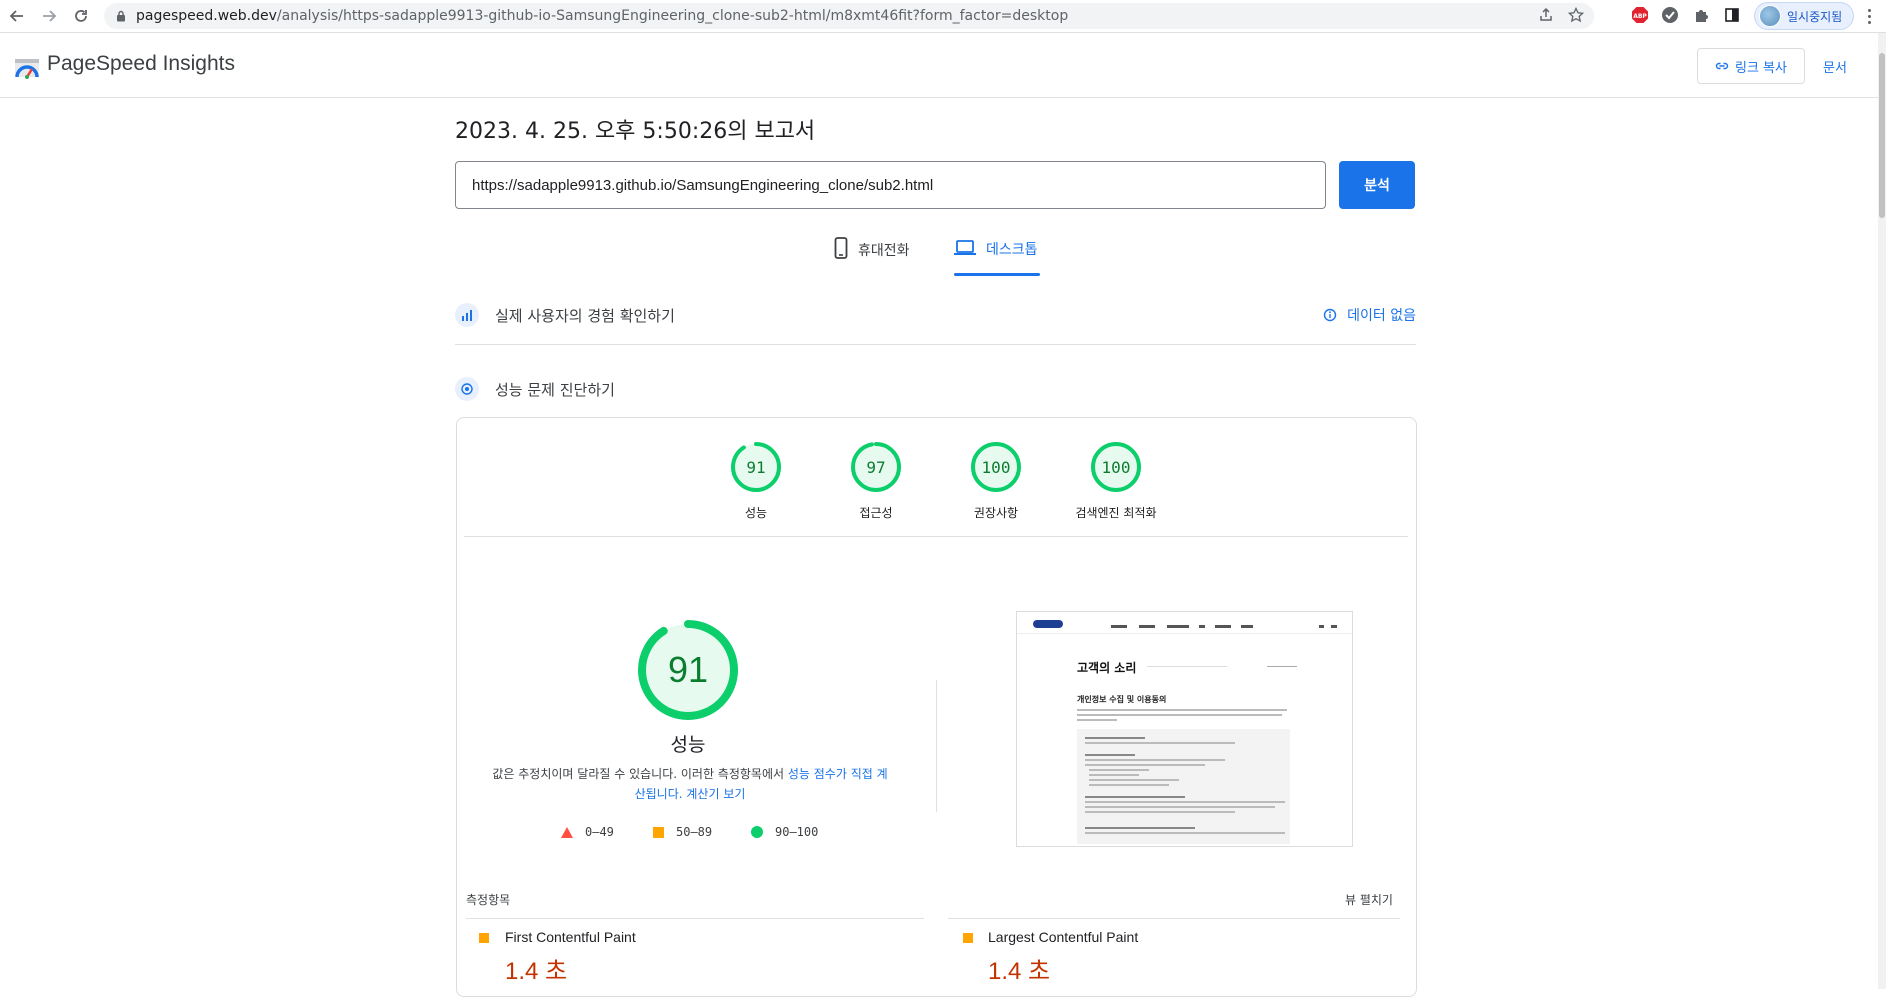  Describe the element at coordinates (1722, 66) in the screenshot. I see `link-icon` at that location.